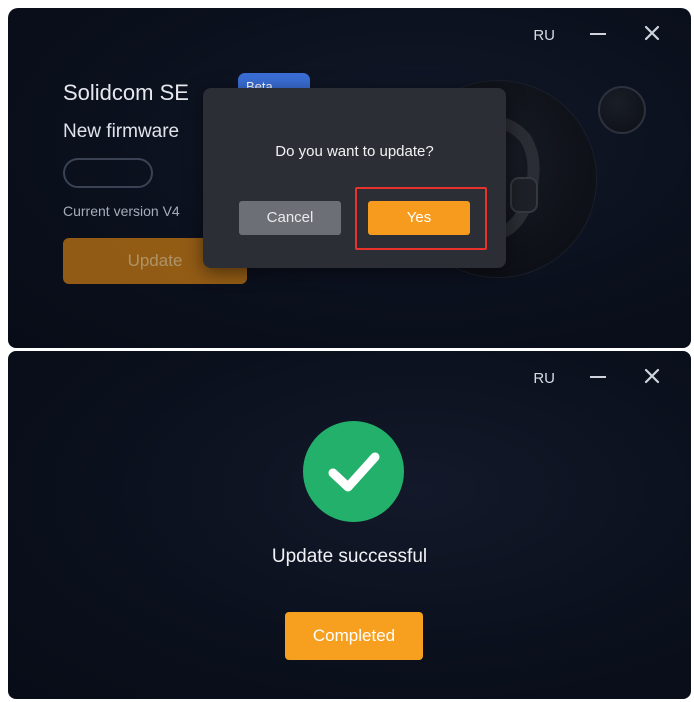 This screenshot has height=702, width=694. What do you see at coordinates (108, 173) in the screenshot?
I see `firmware-version-pill` at bounding box center [108, 173].